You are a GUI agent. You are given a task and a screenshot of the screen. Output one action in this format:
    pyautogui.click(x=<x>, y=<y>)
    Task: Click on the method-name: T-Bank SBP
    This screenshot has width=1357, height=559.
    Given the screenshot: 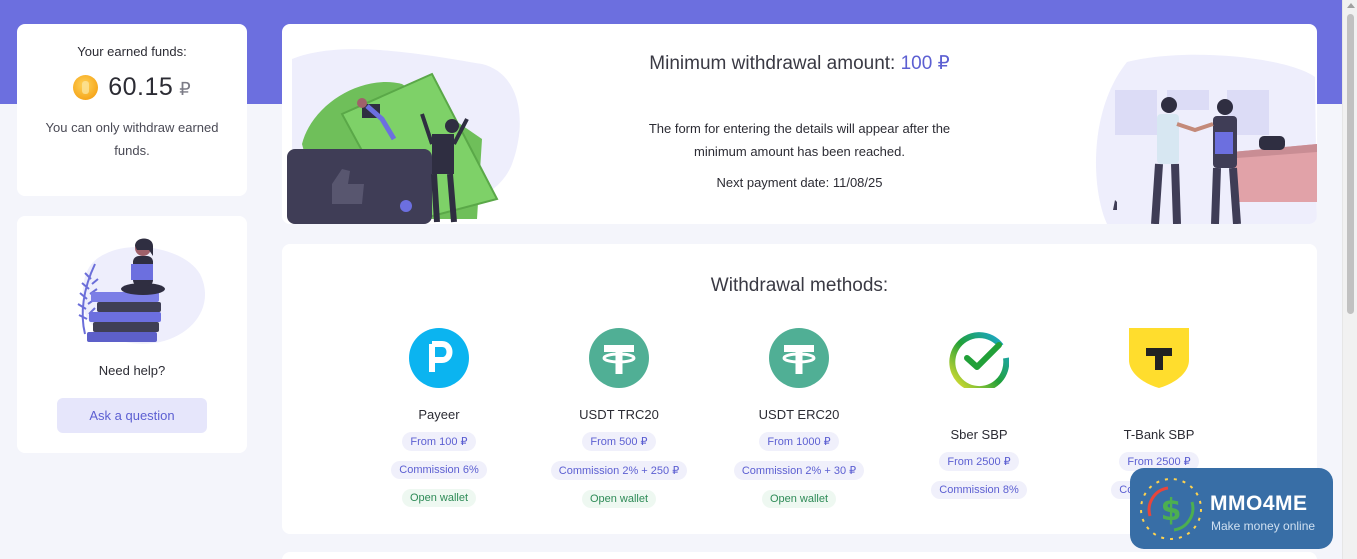 What is the action you would take?
    pyautogui.click(x=1159, y=434)
    